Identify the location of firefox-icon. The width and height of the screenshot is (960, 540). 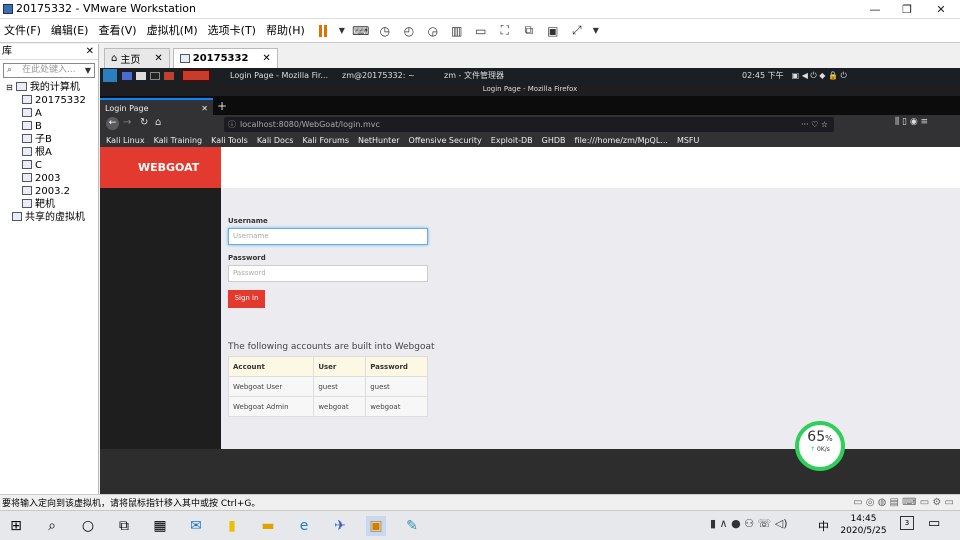
(169, 75).